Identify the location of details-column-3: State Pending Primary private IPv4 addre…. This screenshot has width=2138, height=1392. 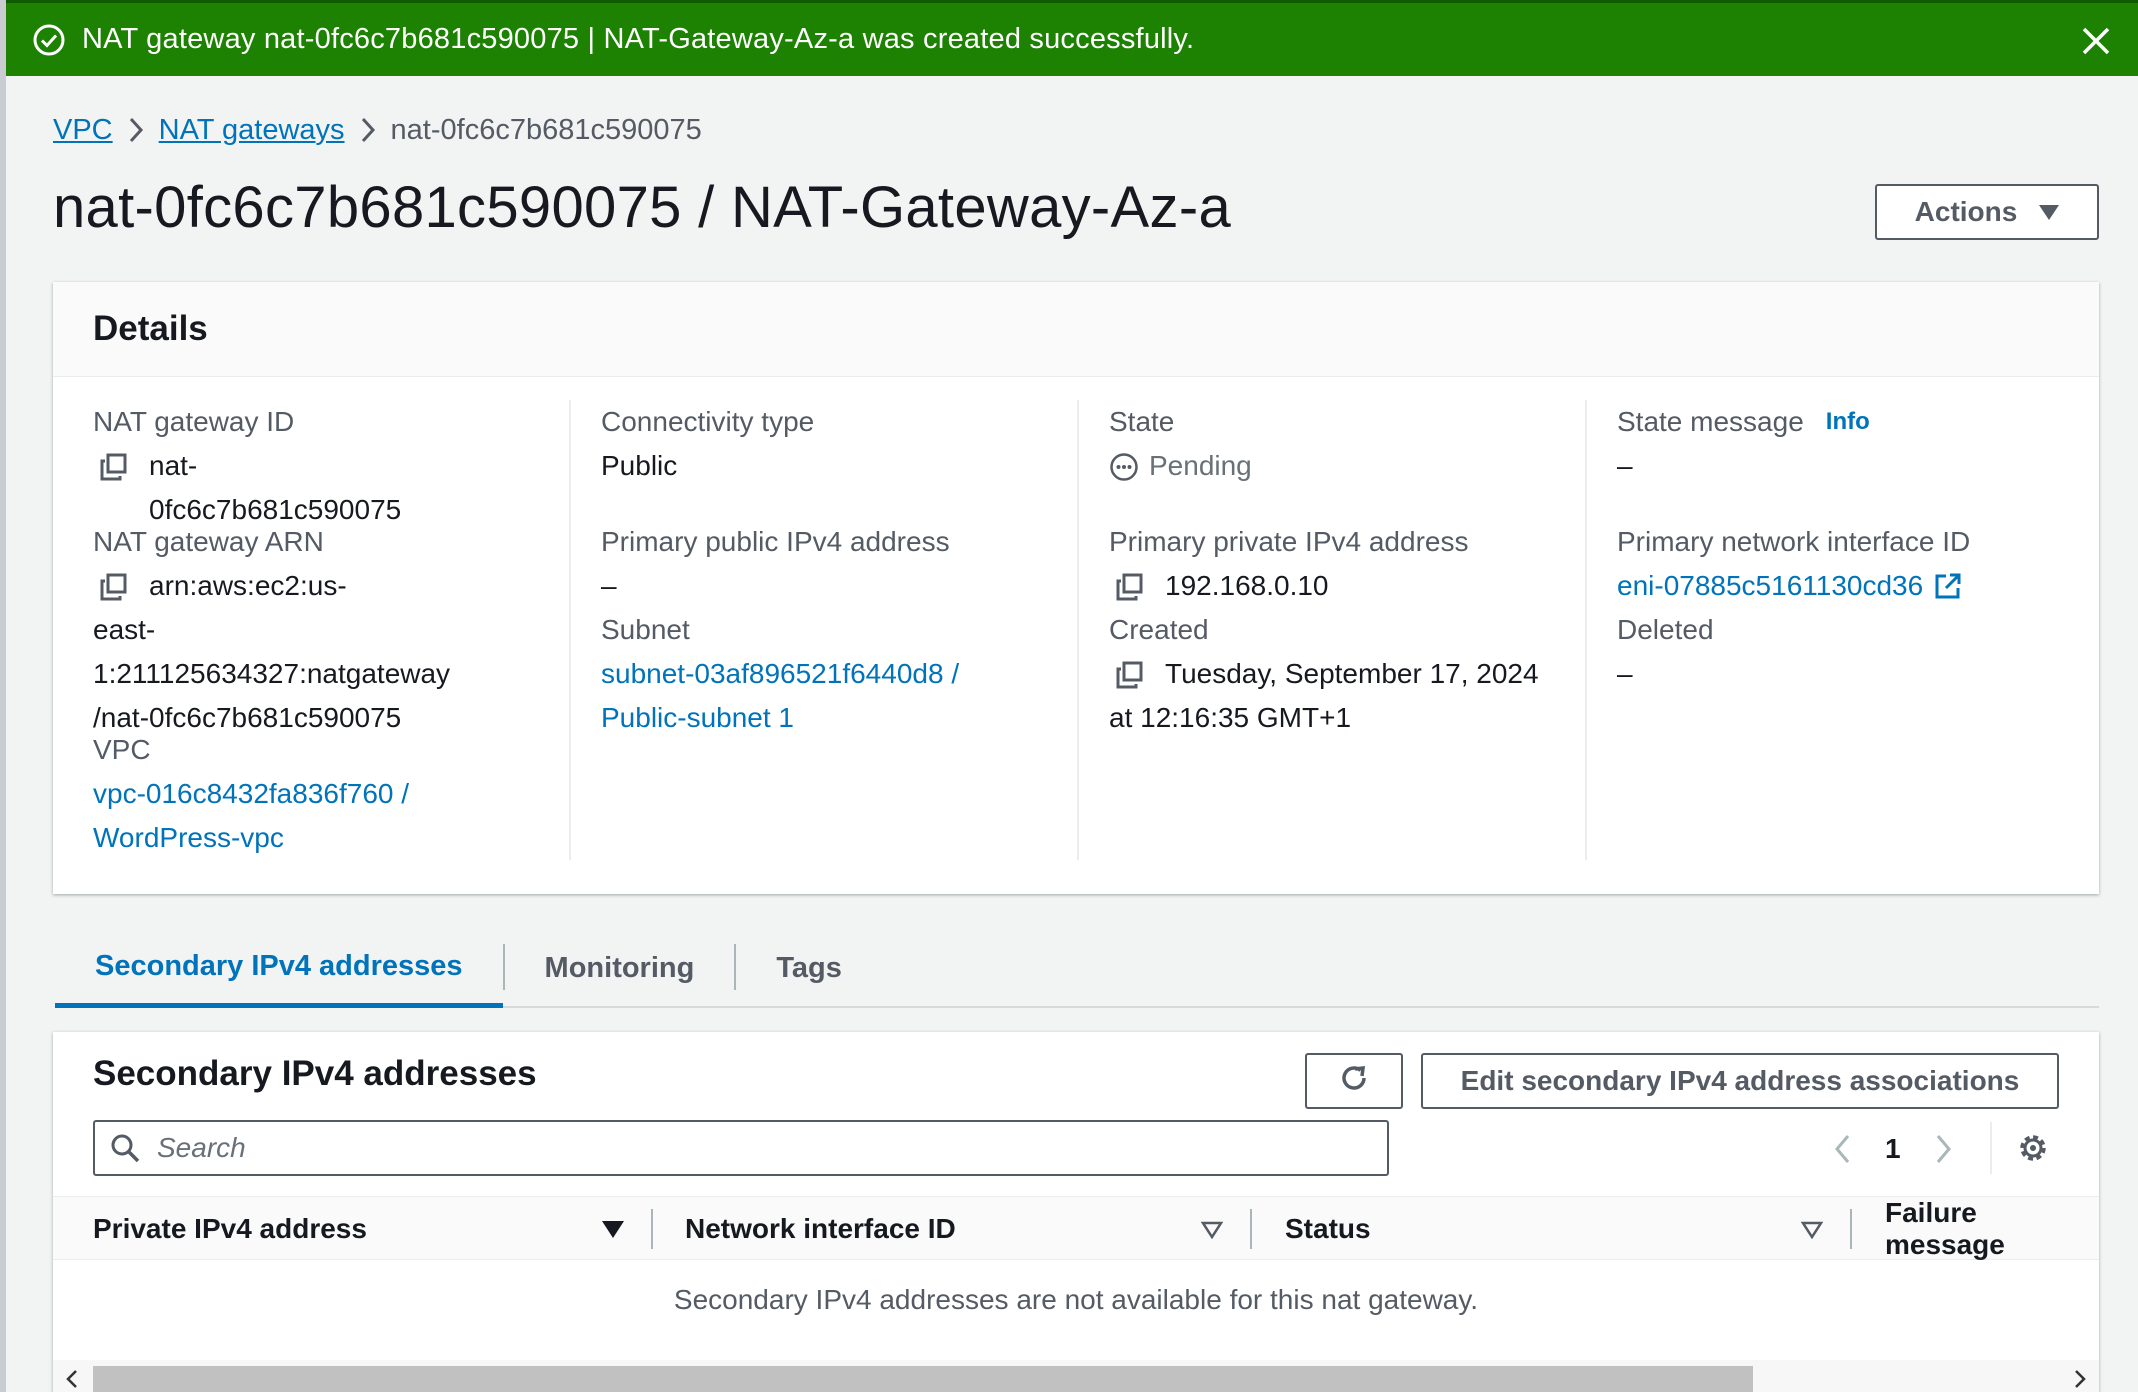
(1332, 630).